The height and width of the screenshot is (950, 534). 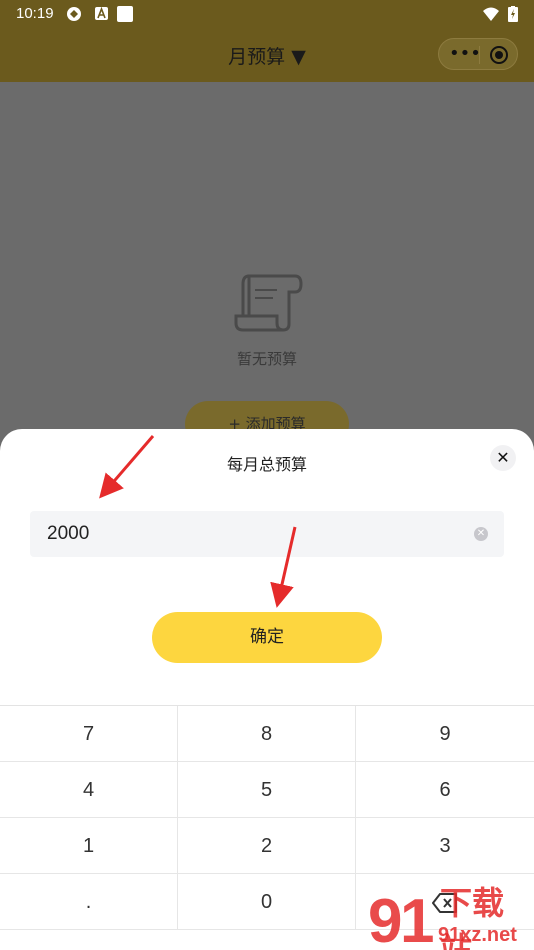 What do you see at coordinates (267, 534) in the screenshot?
I see `budget-amount-input: 2000 ✕` at bounding box center [267, 534].